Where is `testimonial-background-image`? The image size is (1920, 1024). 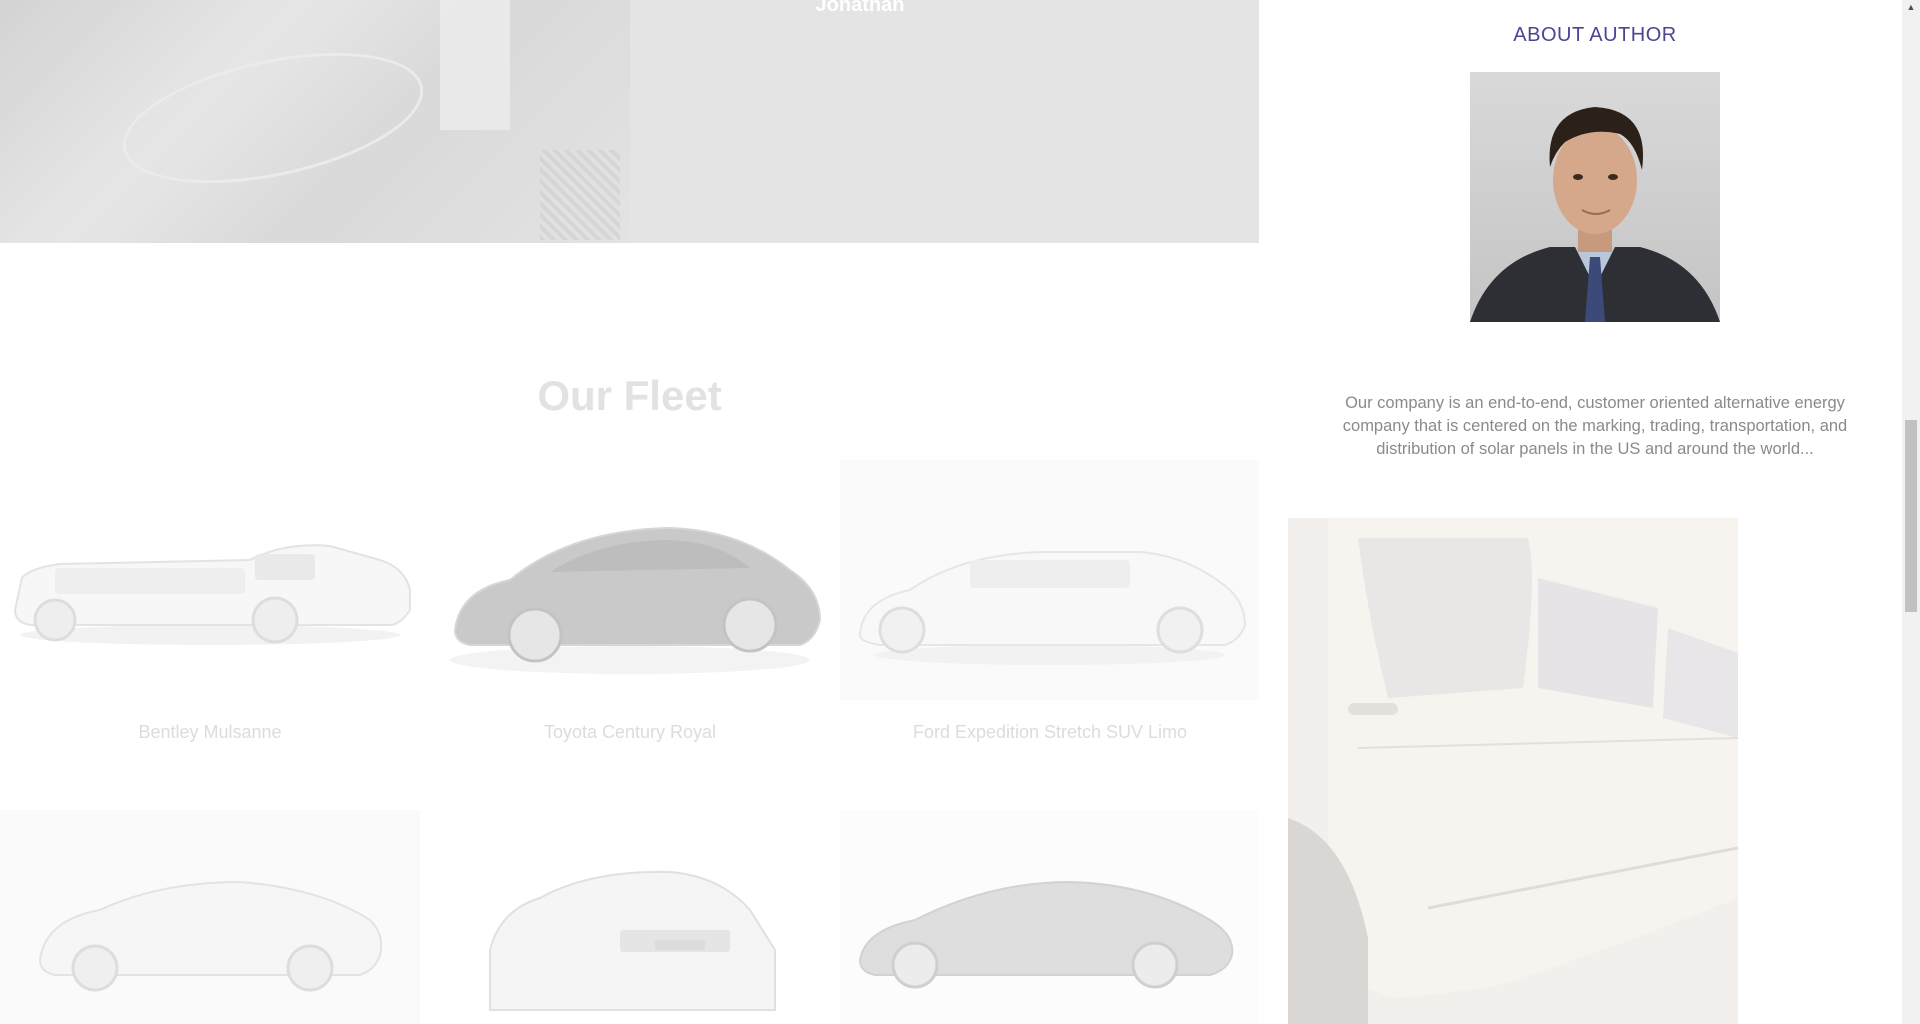
testimonial-background-image is located at coordinates (315, 121).